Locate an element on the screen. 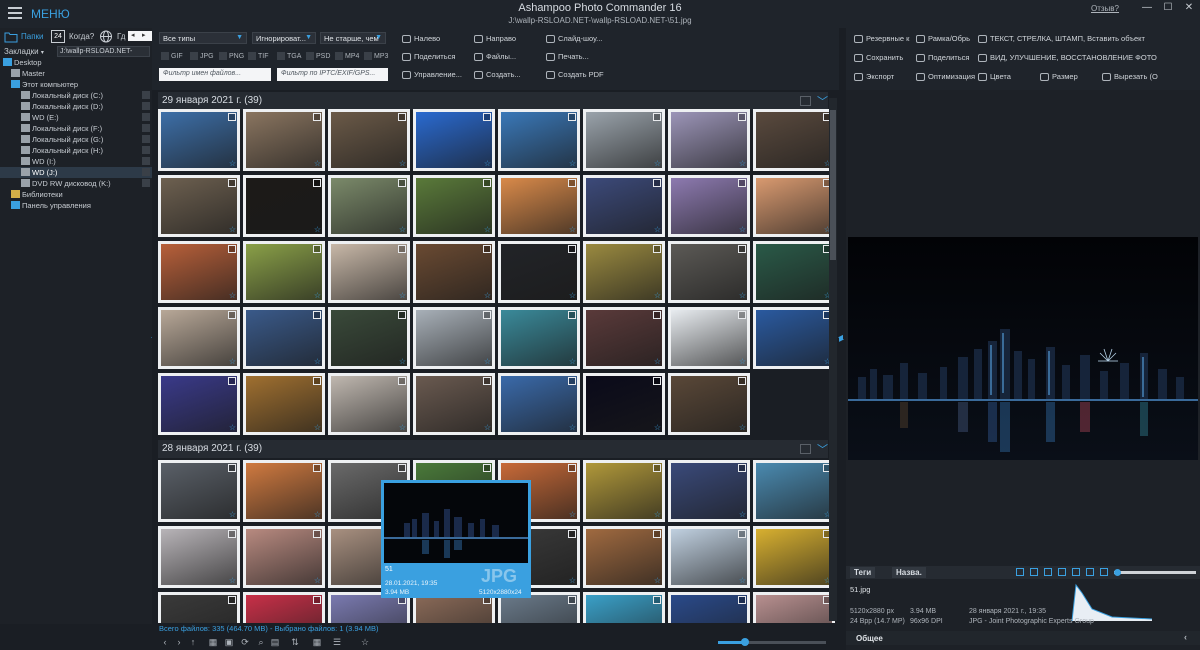 This screenshot has height=650, width=1200. preview-zoom-slider is located at coordinates (1155, 572).